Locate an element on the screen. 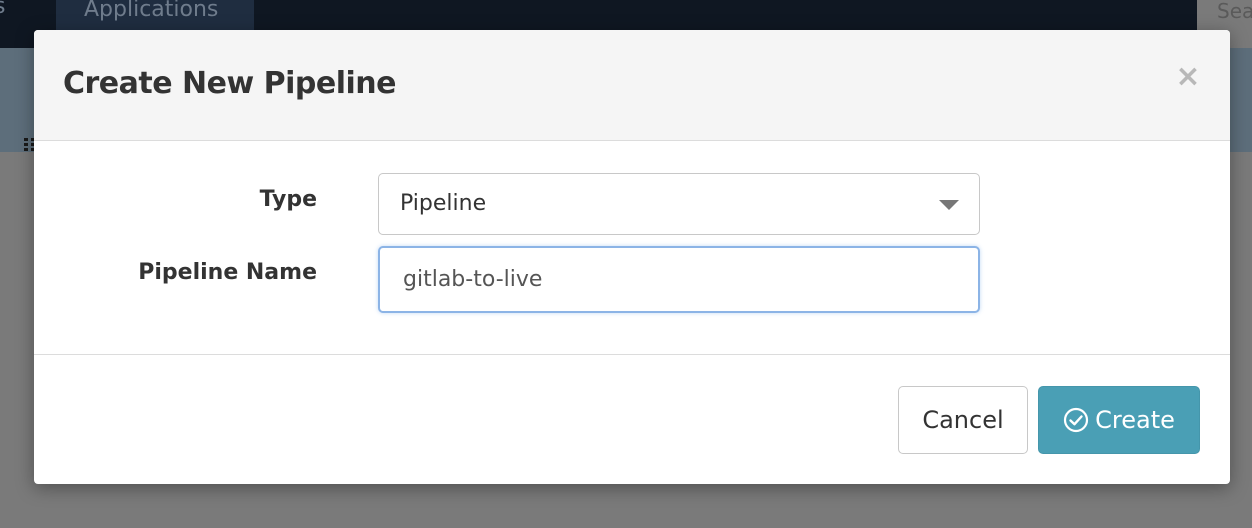 This screenshot has width=1252, height=528. create-button-label: Create is located at coordinates (1135, 420).